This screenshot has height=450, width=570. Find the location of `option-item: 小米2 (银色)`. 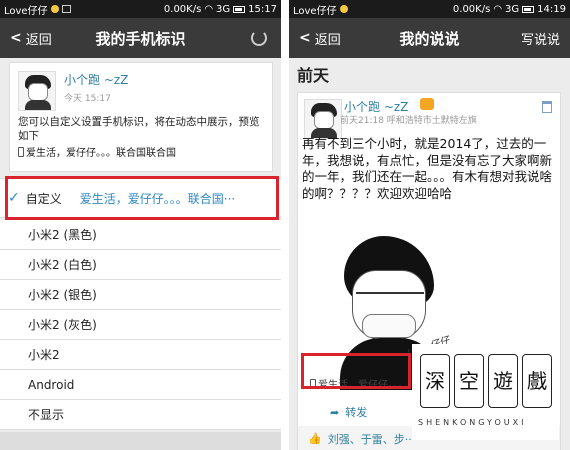

option-item: 小米2 (银色) is located at coordinates (140, 295).